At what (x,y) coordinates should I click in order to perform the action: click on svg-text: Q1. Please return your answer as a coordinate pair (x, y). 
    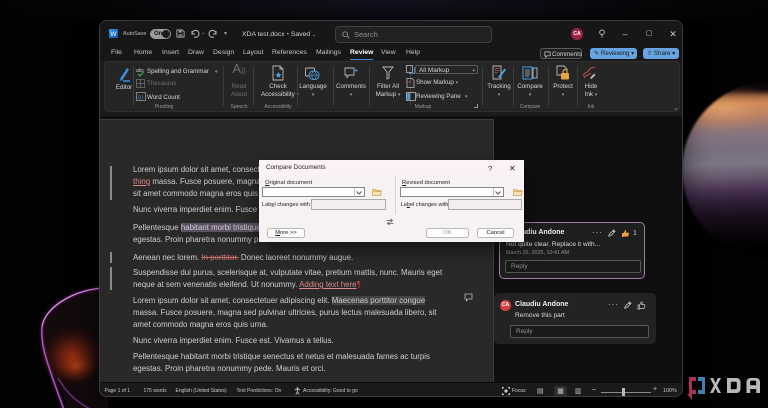
    Looking at the image, I should click on (141, 97).